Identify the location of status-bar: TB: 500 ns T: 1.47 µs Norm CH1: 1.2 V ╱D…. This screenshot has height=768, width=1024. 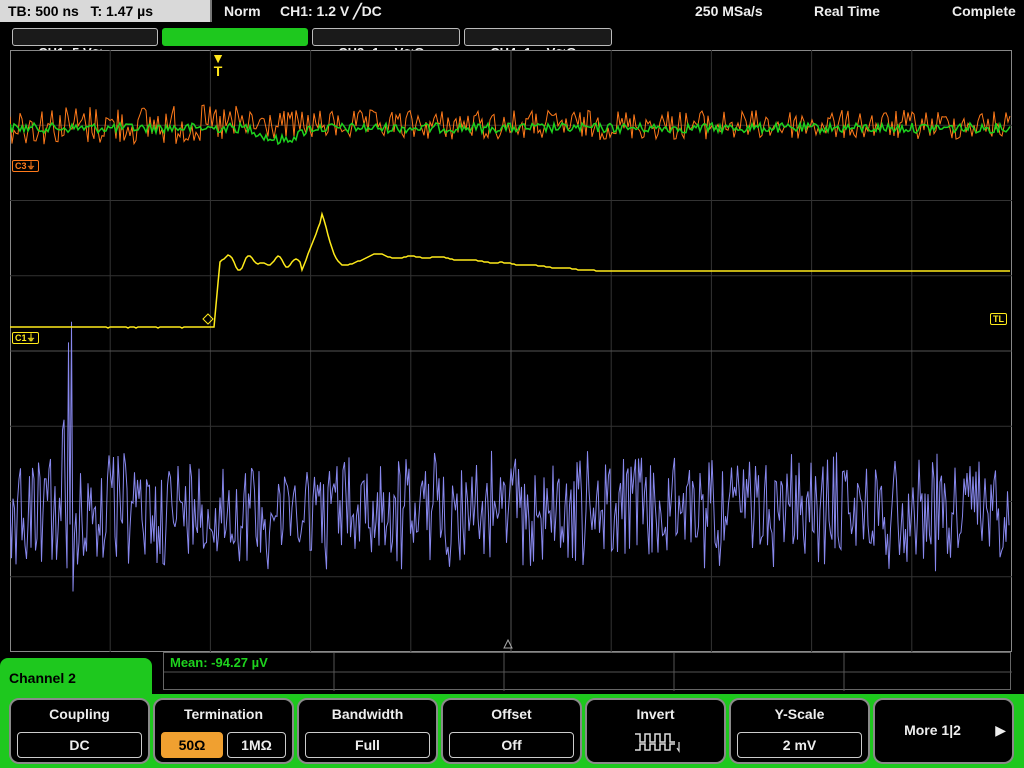
(512, 13).